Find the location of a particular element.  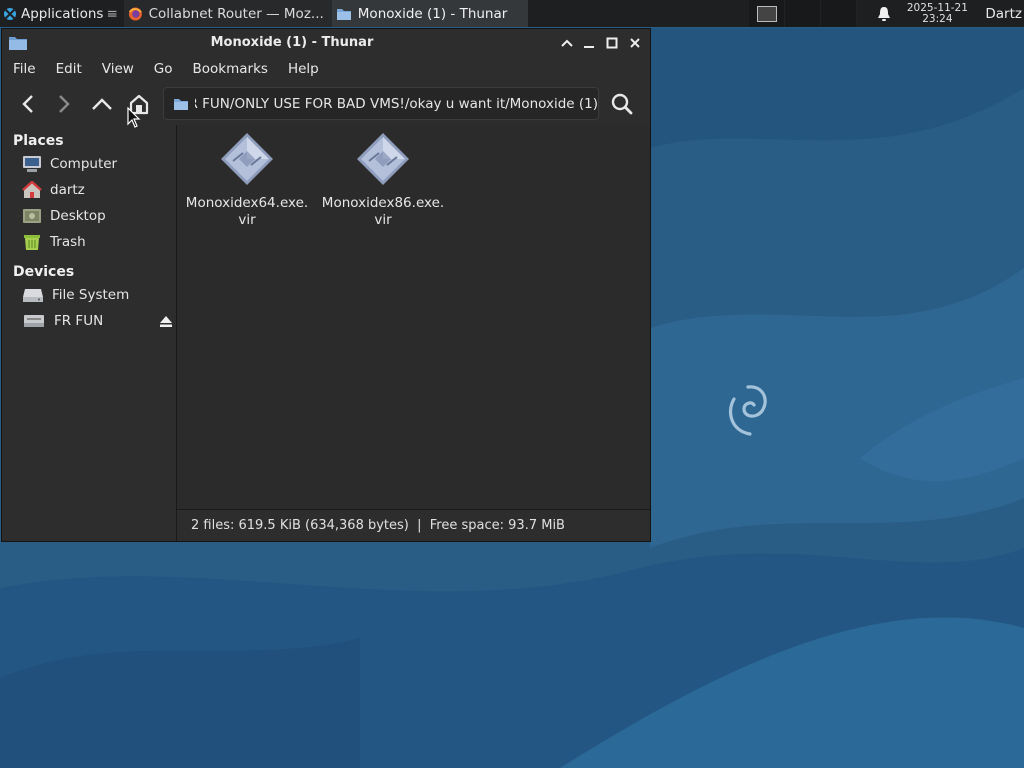

parent-folder-button is located at coordinates (102, 104).